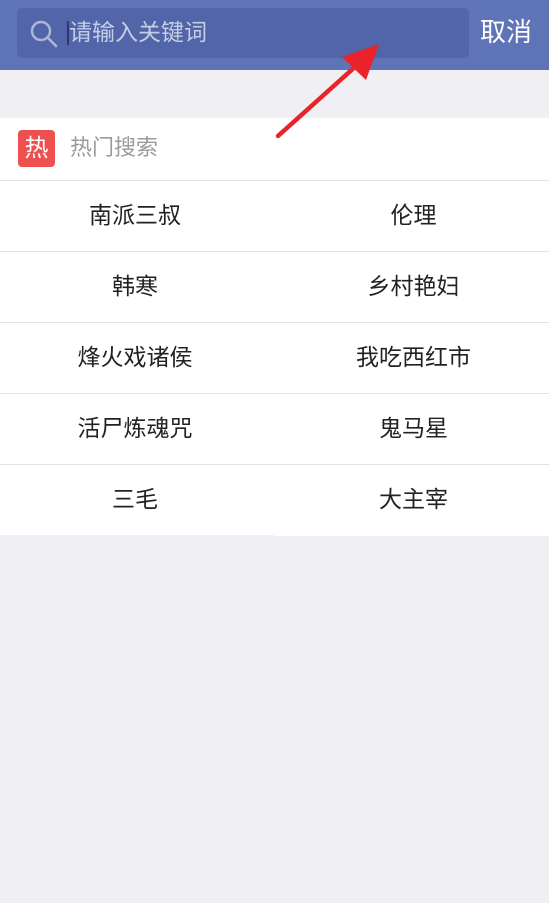  I want to click on hot-search-item: 大主宰, so click(413, 500).